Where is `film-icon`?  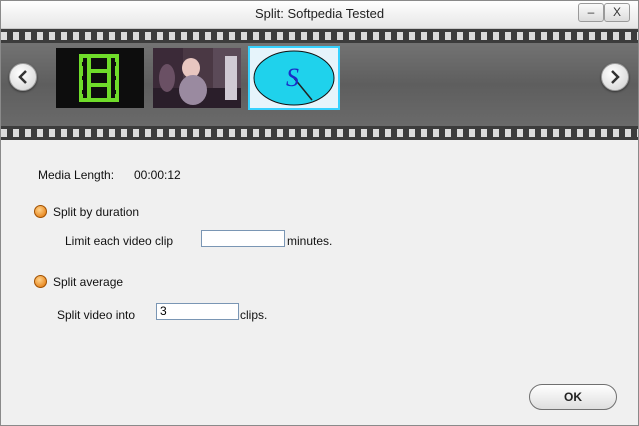
film-icon is located at coordinates (100, 78).